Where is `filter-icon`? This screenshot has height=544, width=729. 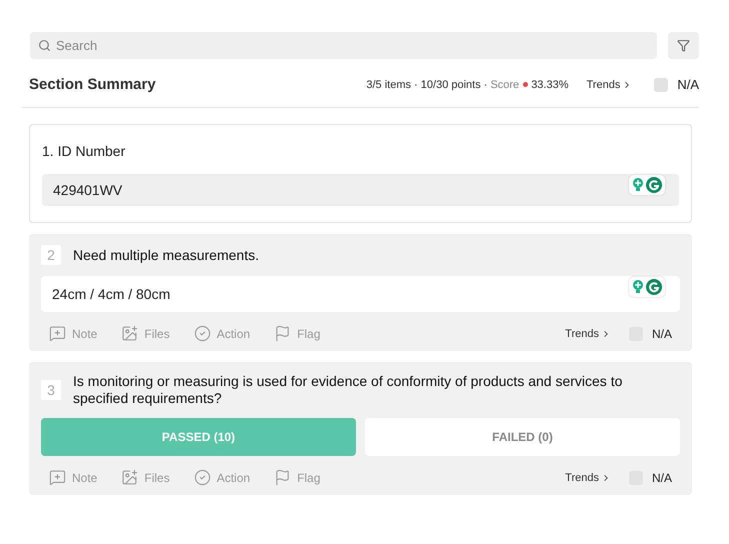 filter-icon is located at coordinates (683, 45).